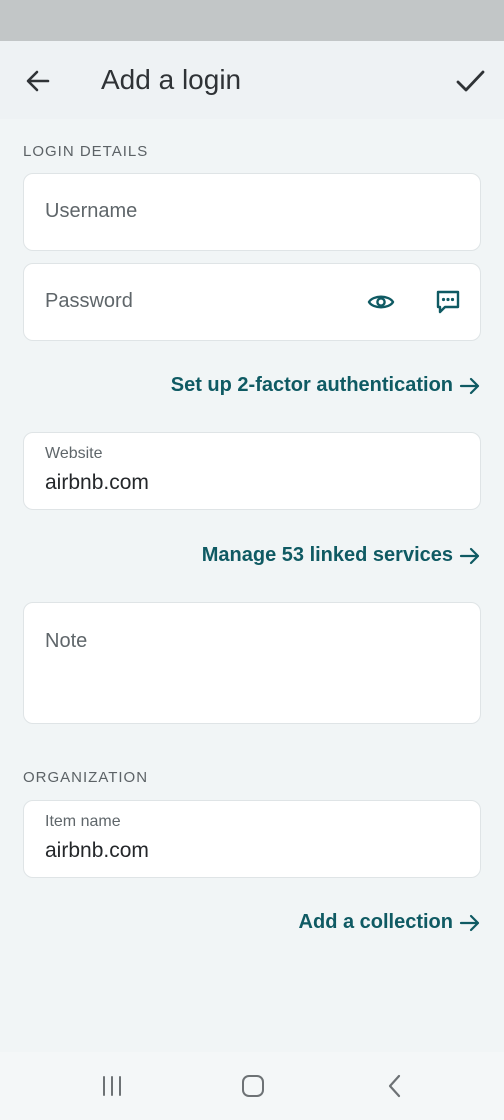 This screenshot has height=1120, width=504. I want to click on add-collection-link: Add a collection, so click(390, 922).